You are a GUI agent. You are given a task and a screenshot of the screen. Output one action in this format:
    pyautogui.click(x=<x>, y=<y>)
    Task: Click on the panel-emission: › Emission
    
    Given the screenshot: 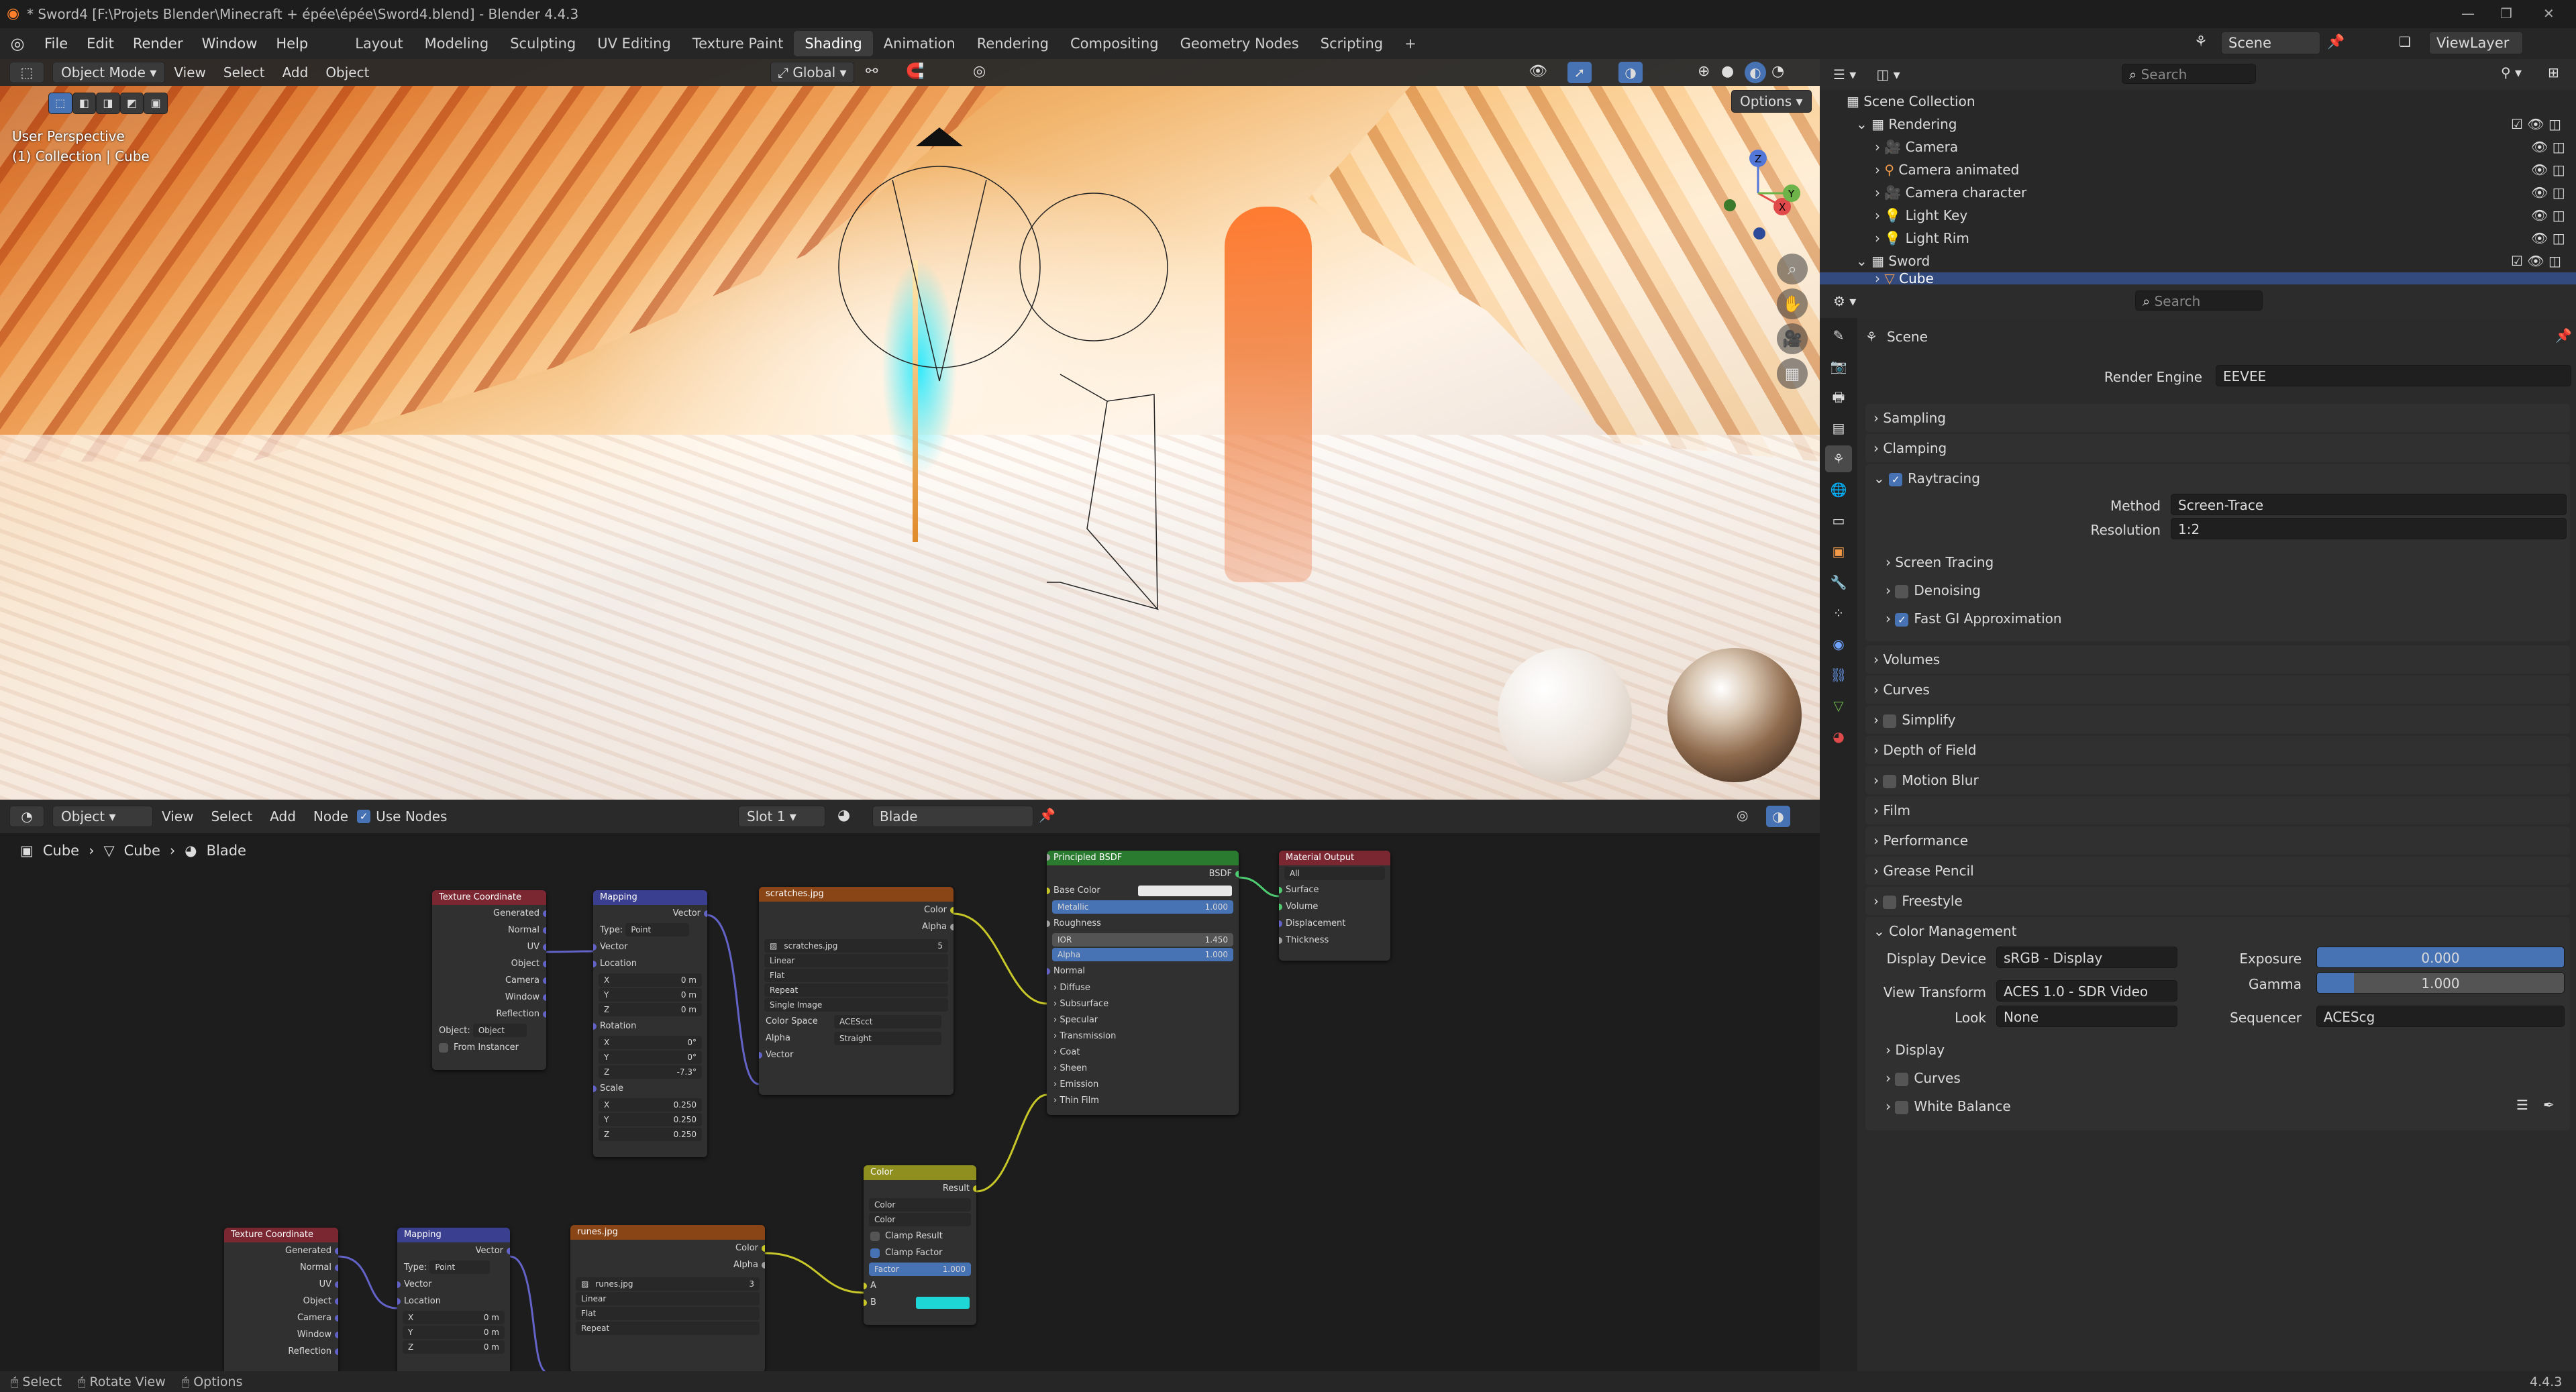 What is the action you would take?
    pyautogui.click(x=1143, y=1084)
    